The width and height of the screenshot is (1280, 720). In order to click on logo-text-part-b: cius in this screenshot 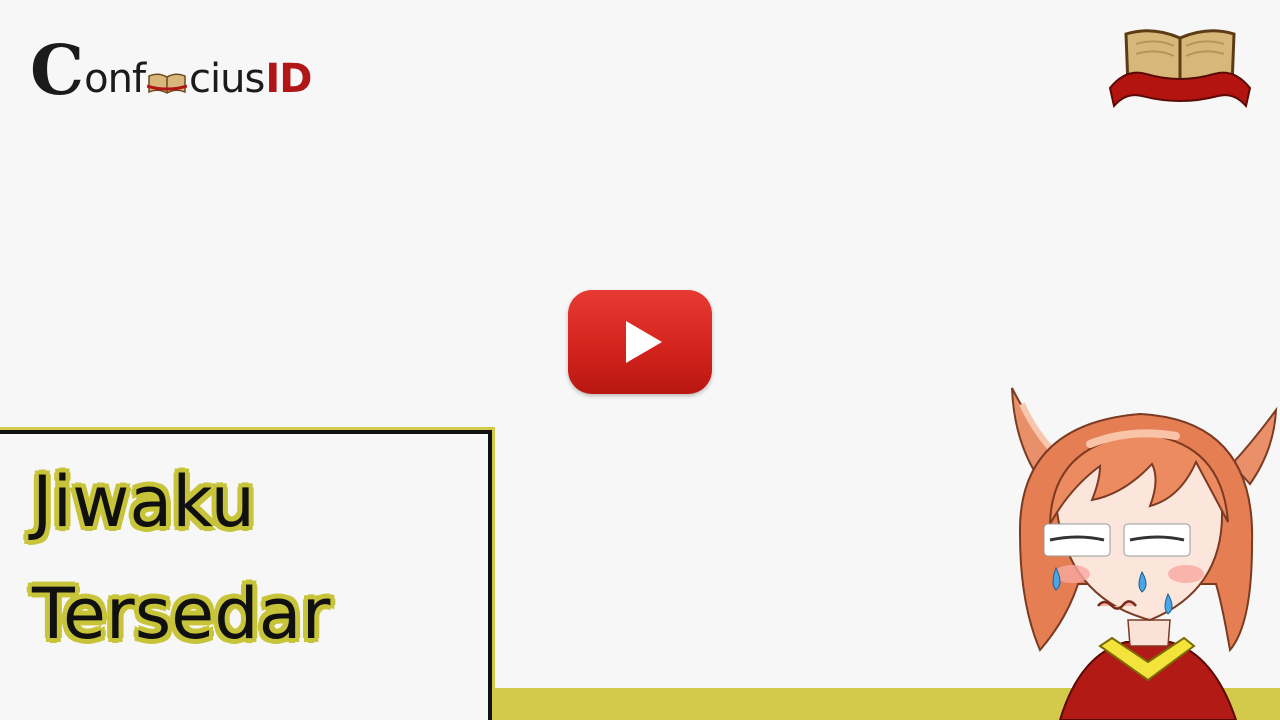, I will do `click(227, 79)`.